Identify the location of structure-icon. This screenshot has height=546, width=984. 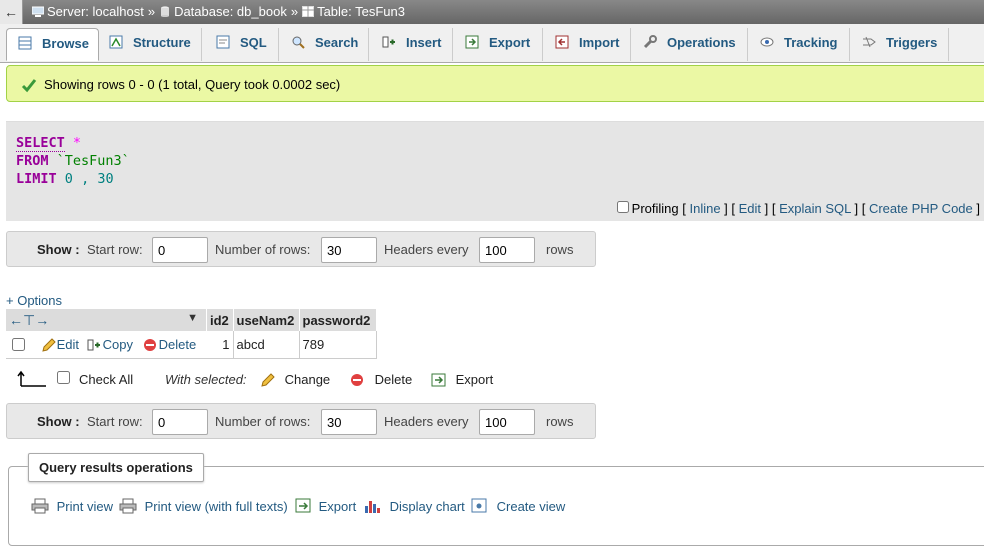
(116, 42).